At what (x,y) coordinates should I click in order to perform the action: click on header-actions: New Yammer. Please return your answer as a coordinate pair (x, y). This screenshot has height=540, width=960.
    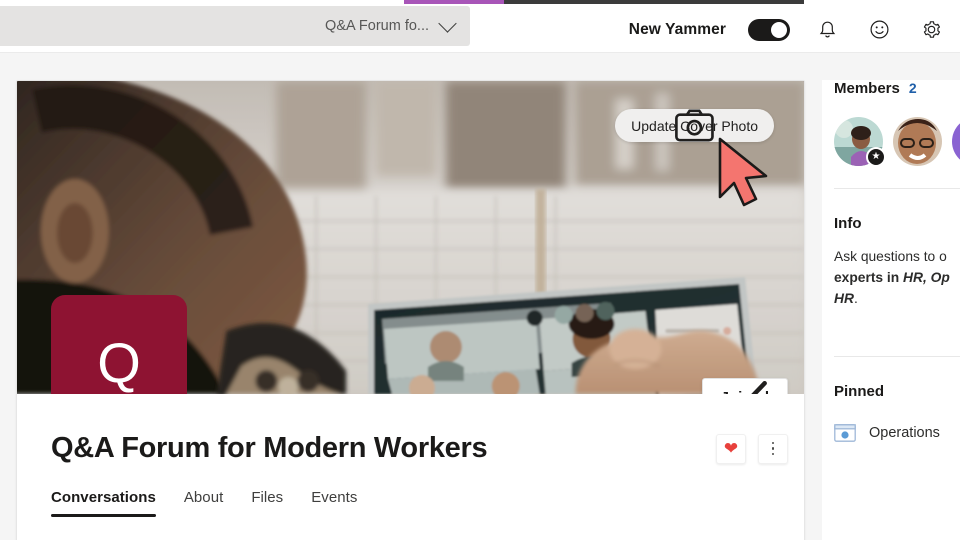
    Looking at the image, I should click on (787, 29).